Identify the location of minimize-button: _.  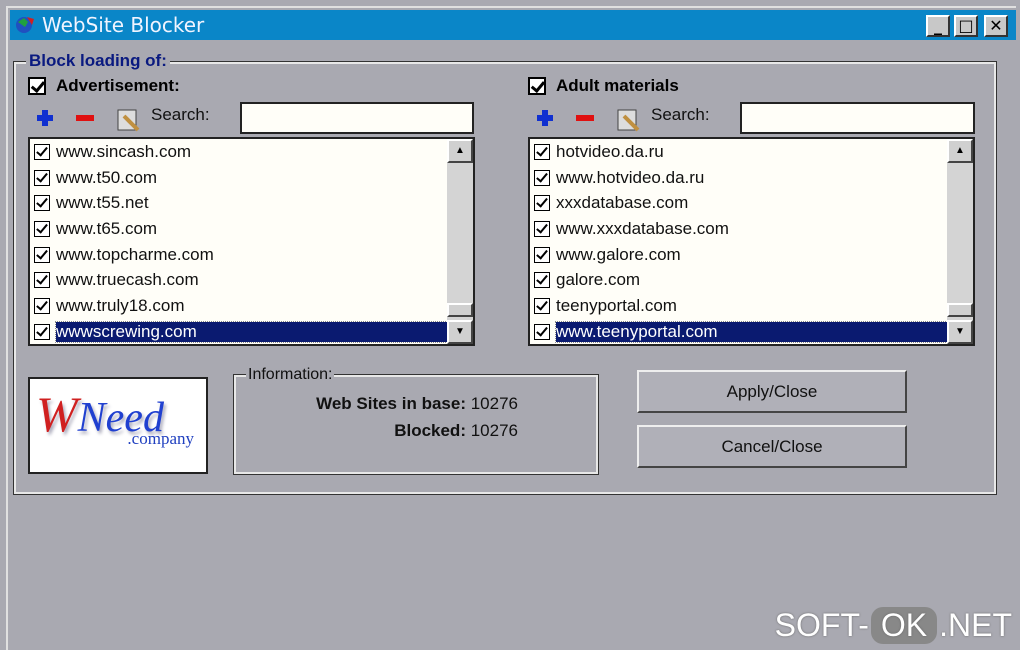
(938, 26).